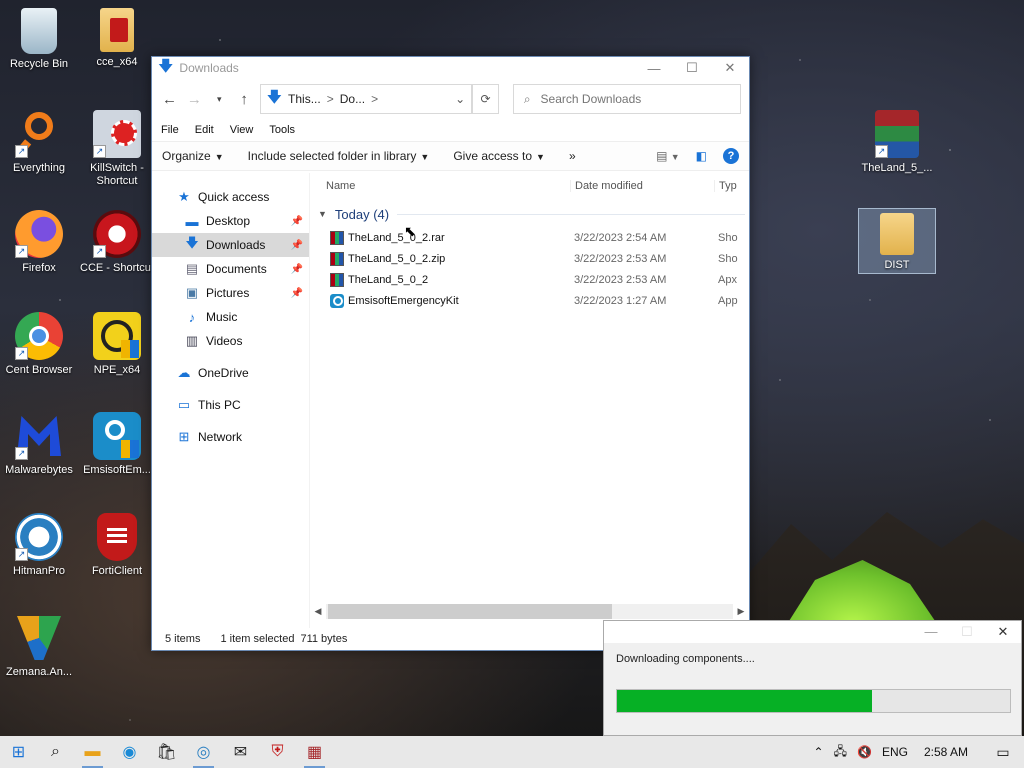  I want to click on column-header-date: Date modified, so click(642, 186).